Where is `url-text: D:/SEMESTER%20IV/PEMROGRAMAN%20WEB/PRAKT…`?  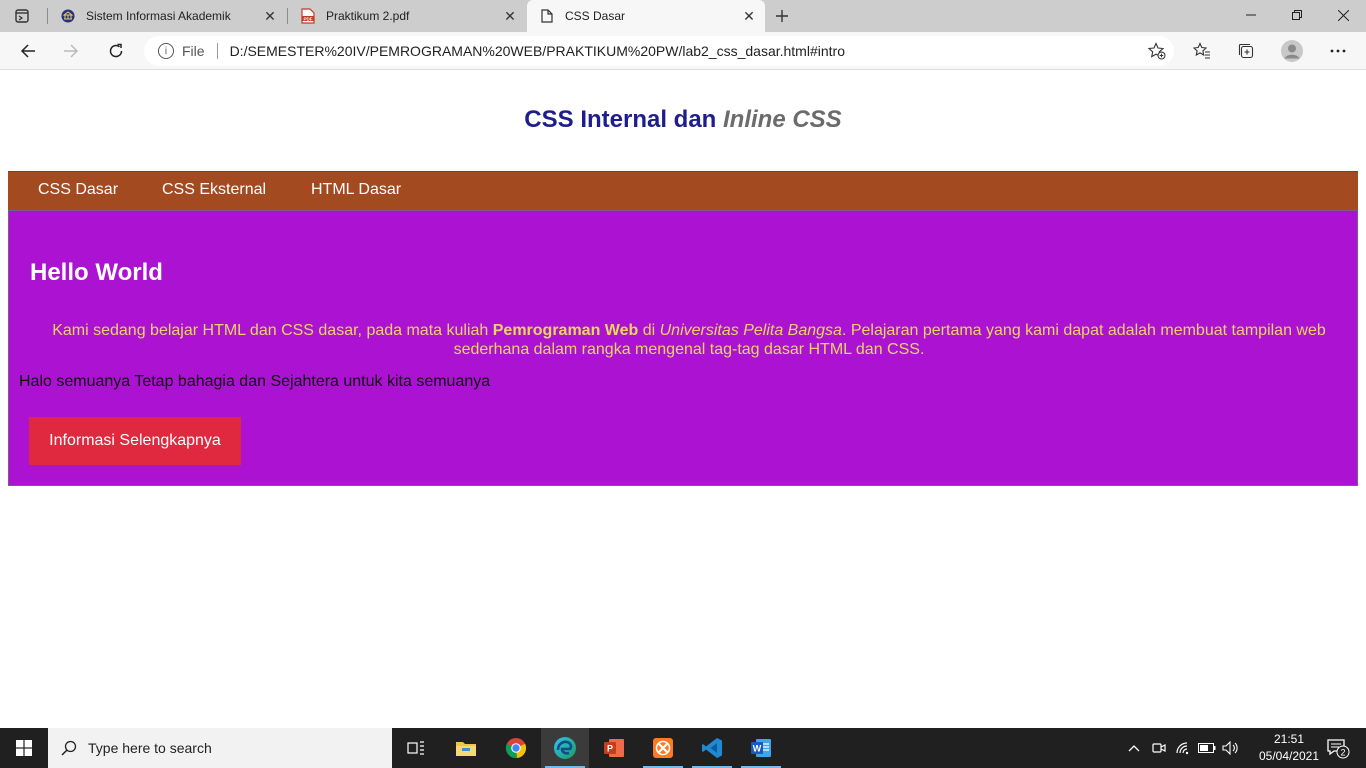 url-text: D:/SEMESTER%20IV/PEMROGRAMAN%20WEB/PRAKT… is located at coordinates (686, 51).